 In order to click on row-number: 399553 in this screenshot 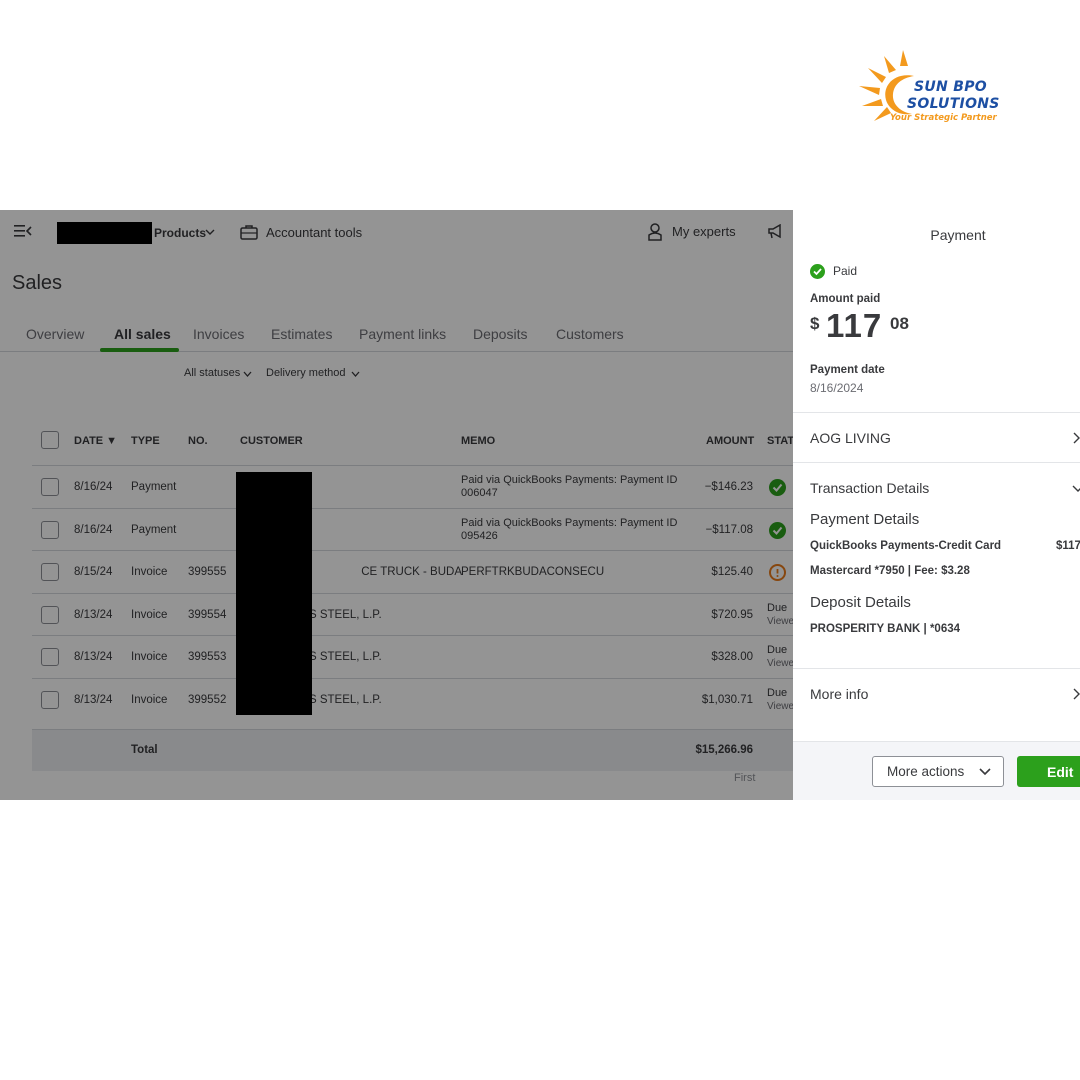, I will do `click(207, 657)`.